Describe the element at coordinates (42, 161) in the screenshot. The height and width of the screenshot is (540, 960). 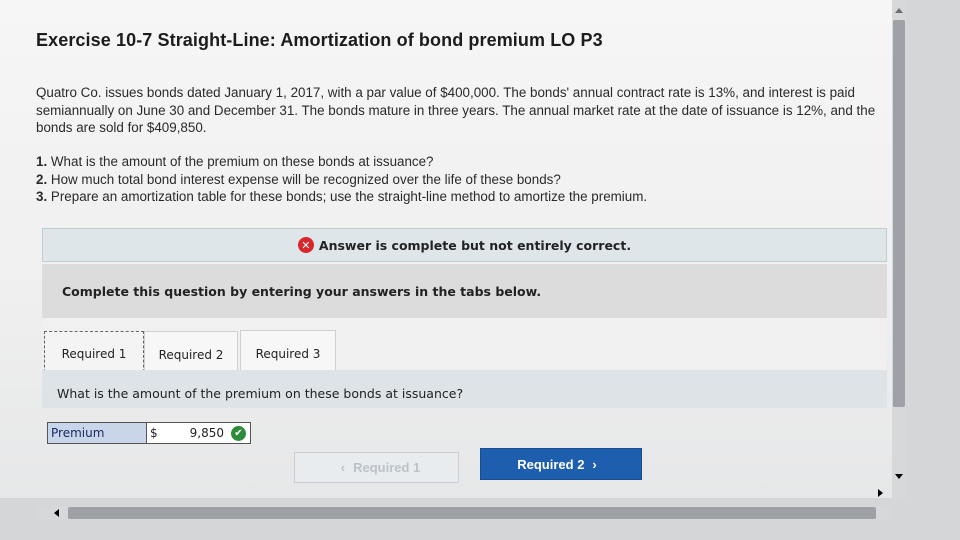
I see `question-number: 1.` at that location.